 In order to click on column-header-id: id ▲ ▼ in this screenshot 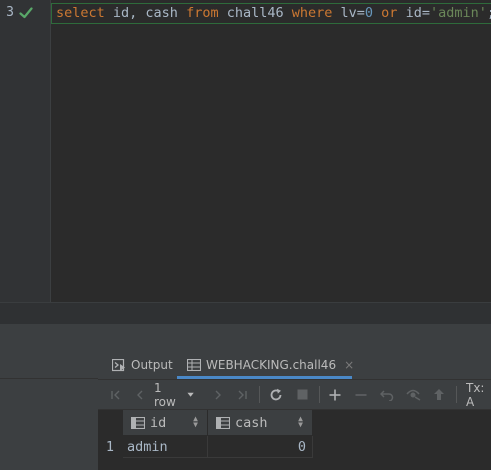, I will do `click(165, 422)`.